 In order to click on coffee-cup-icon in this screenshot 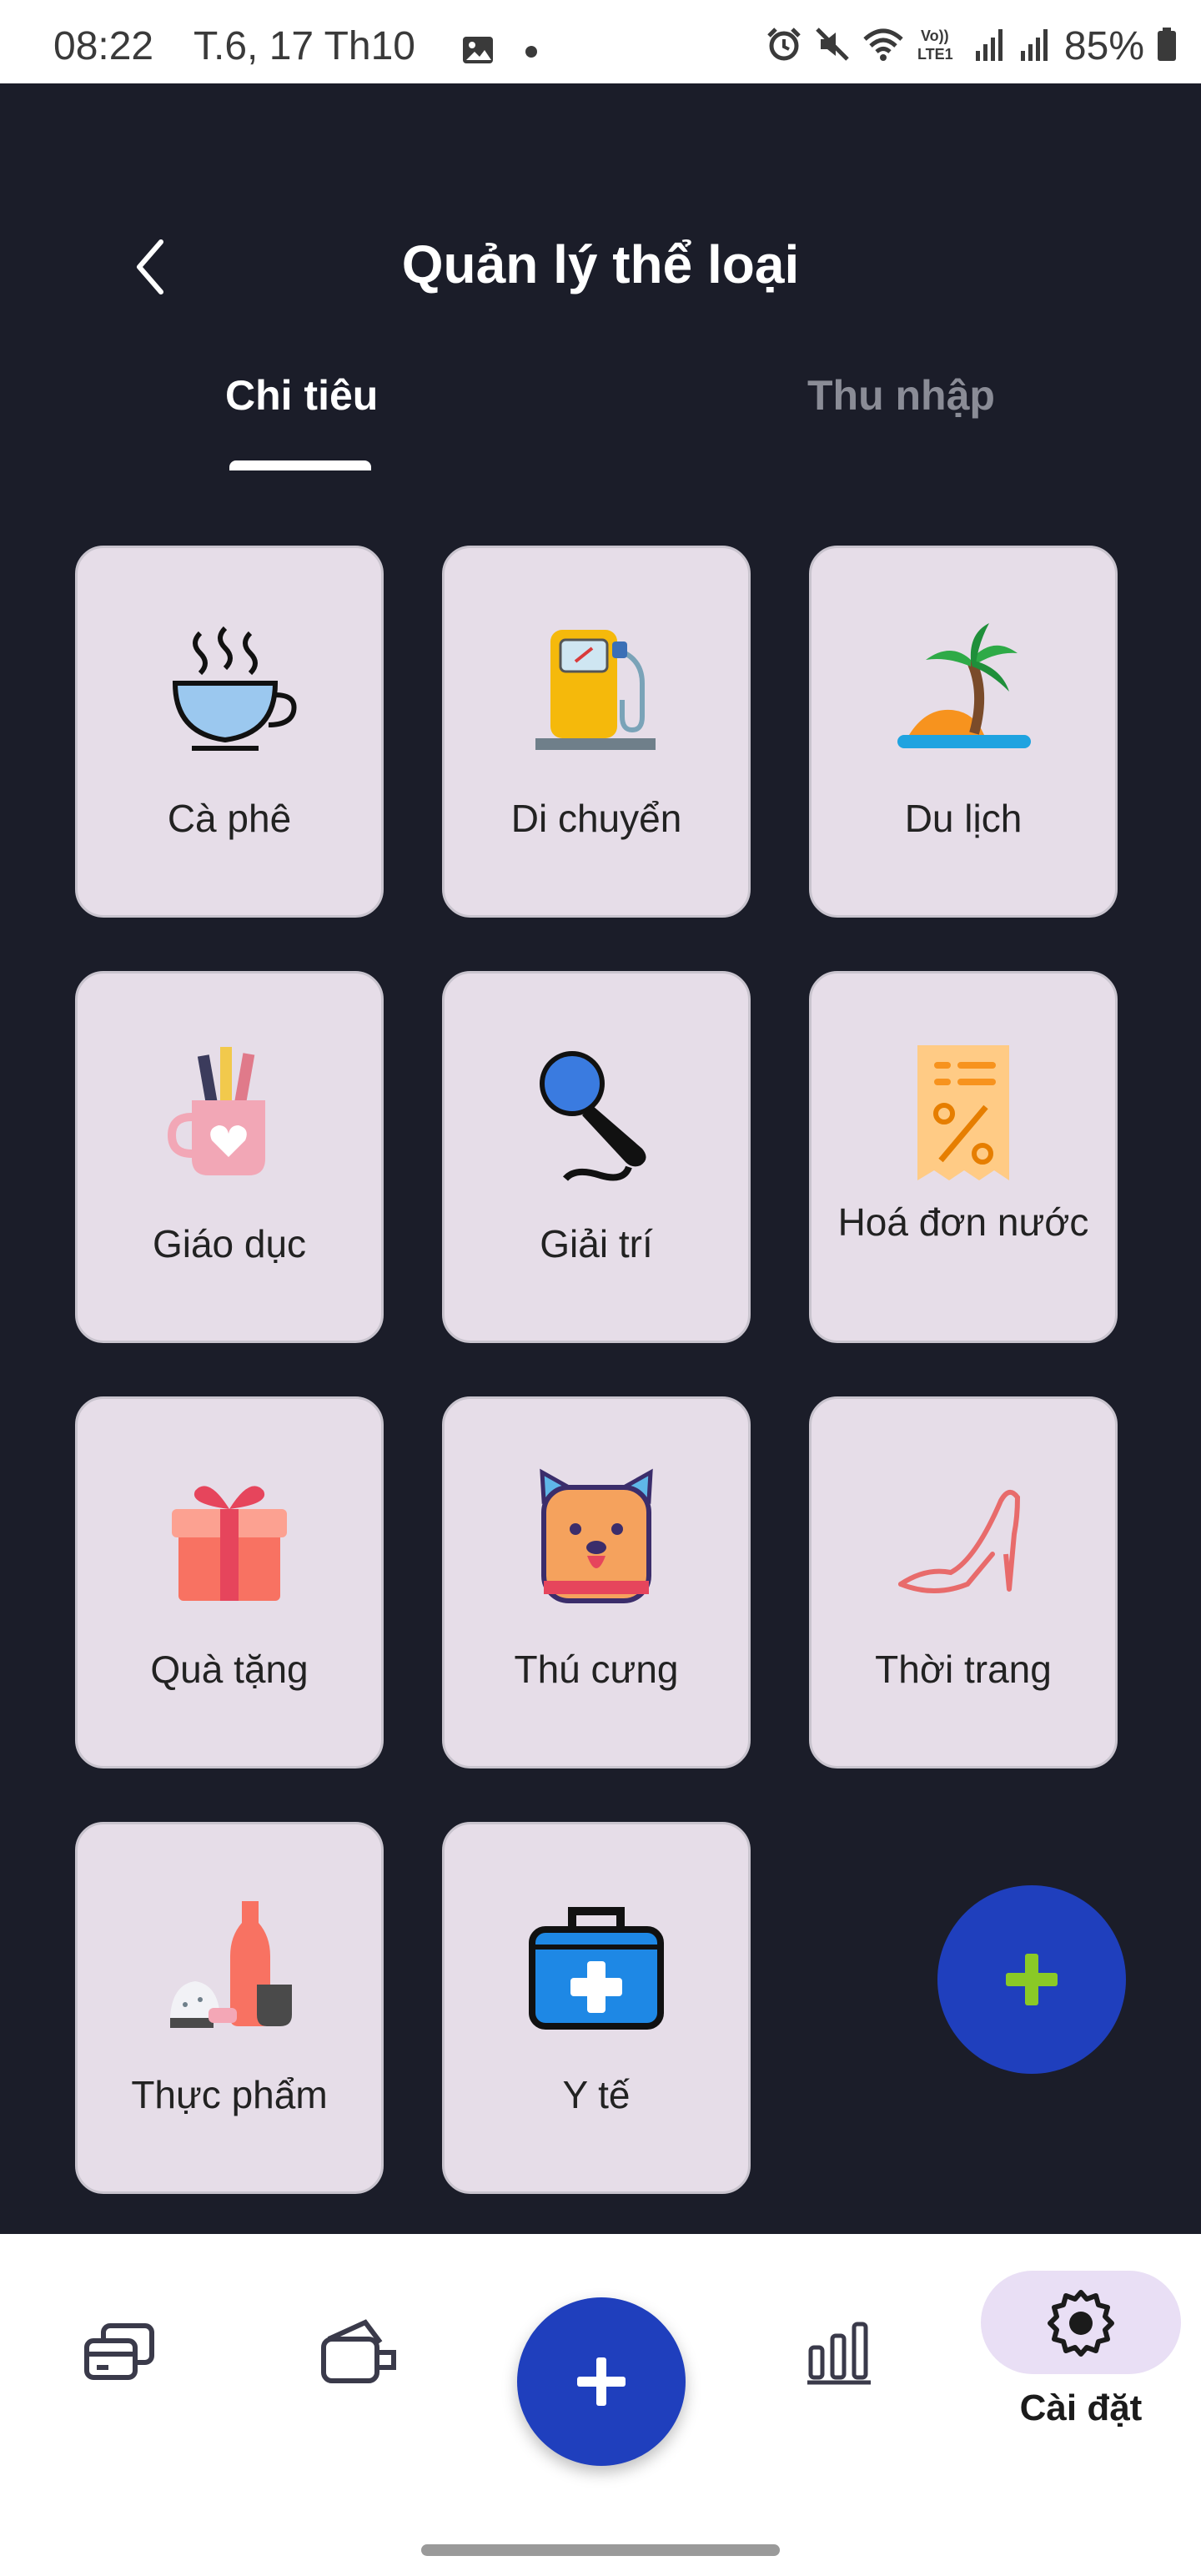, I will do `click(235, 688)`.